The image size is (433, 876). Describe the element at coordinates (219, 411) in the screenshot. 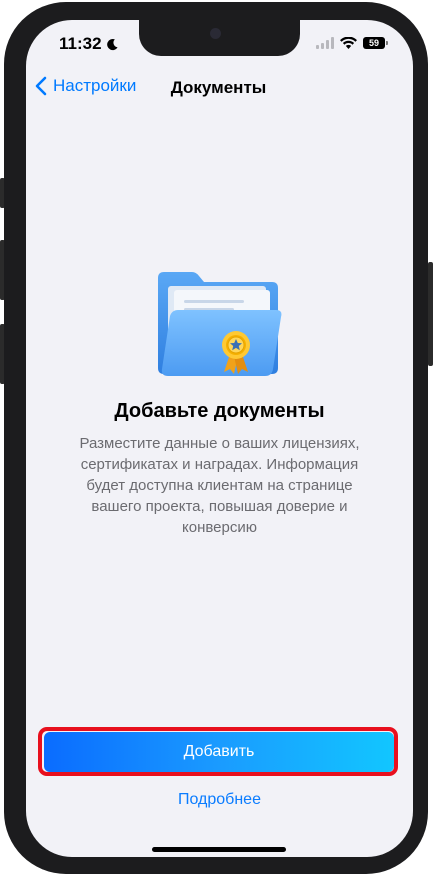

I see `empty-state-title: Добавьте документы` at that location.